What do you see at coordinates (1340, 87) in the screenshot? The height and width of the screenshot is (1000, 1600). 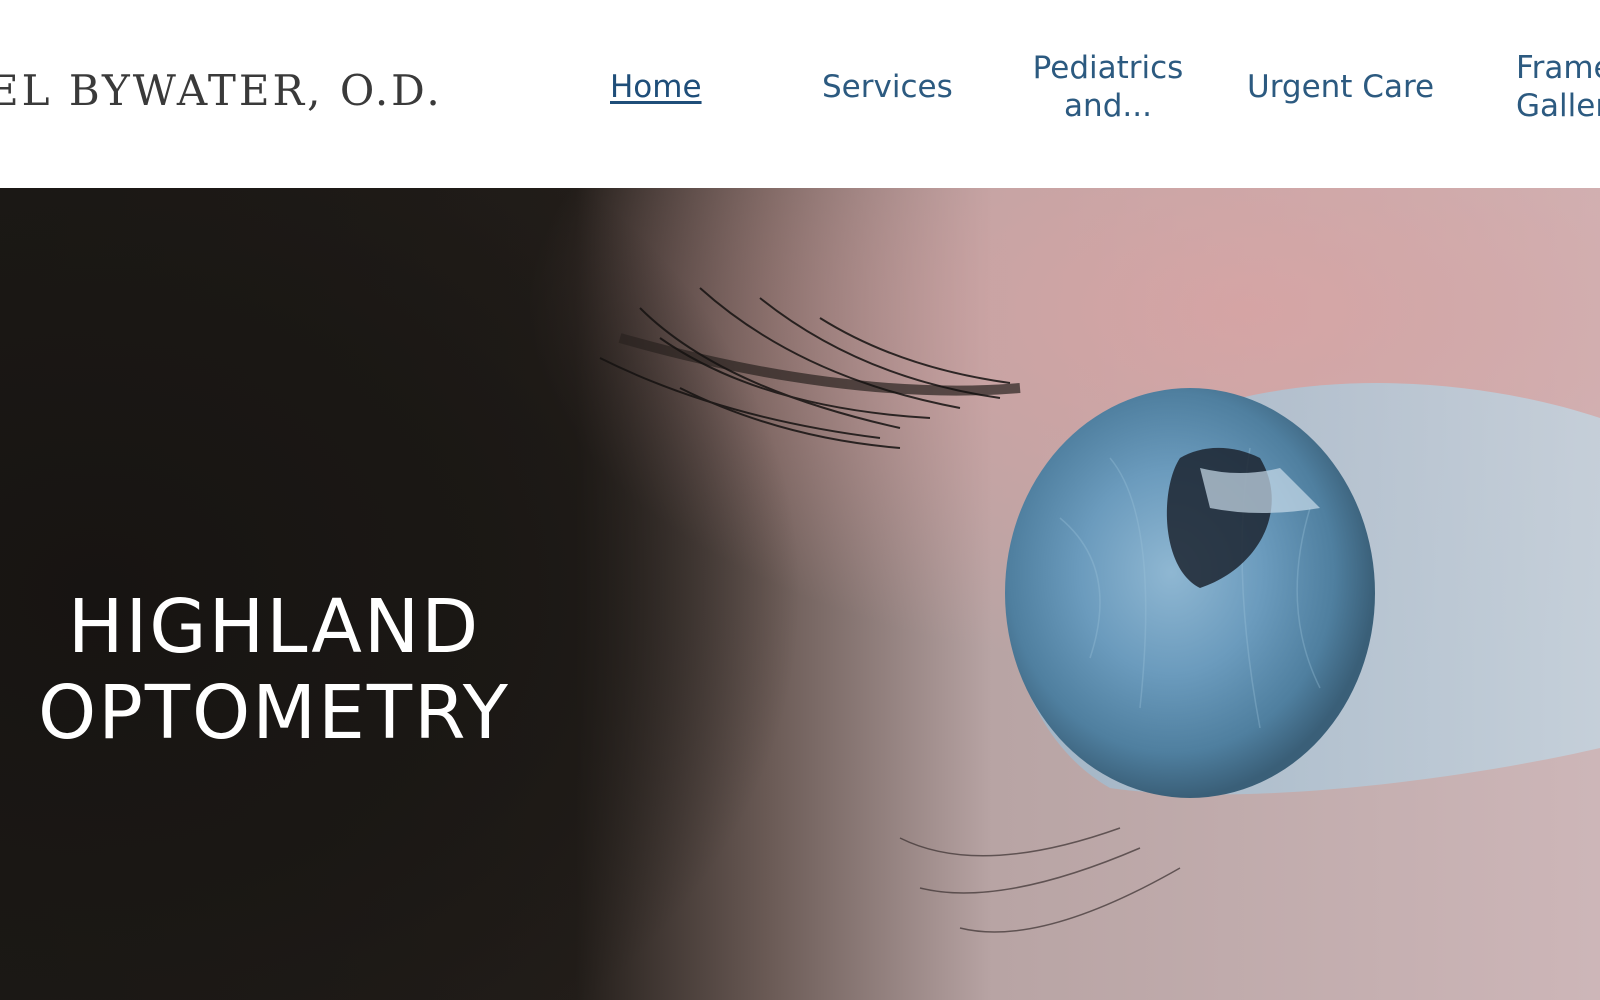 I see `nav-item-urgent-care: Urgent Care` at bounding box center [1340, 87].